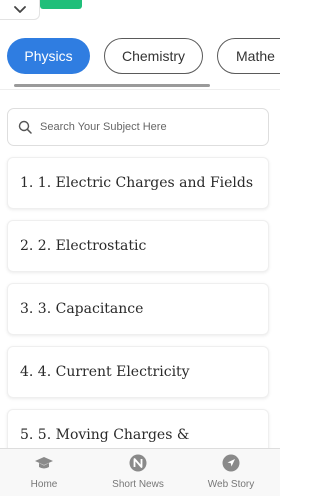 The width and height of the screenshot is (320, 496). What do you see at coordinates (140, 11) in the screenshot?
I see `top-bar` at bounding box center [140, 11].